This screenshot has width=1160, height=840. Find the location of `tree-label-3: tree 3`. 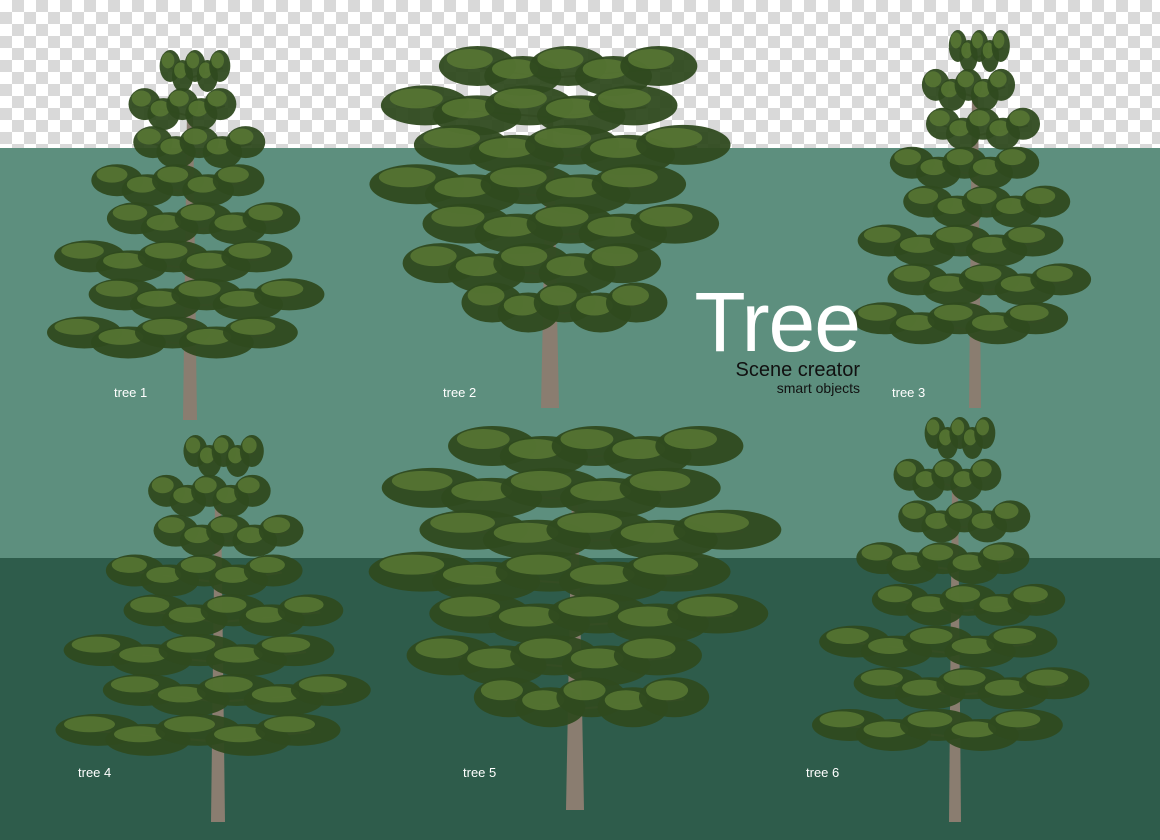

tree-label-3: tree 3 is located at coordinates (909, 392).